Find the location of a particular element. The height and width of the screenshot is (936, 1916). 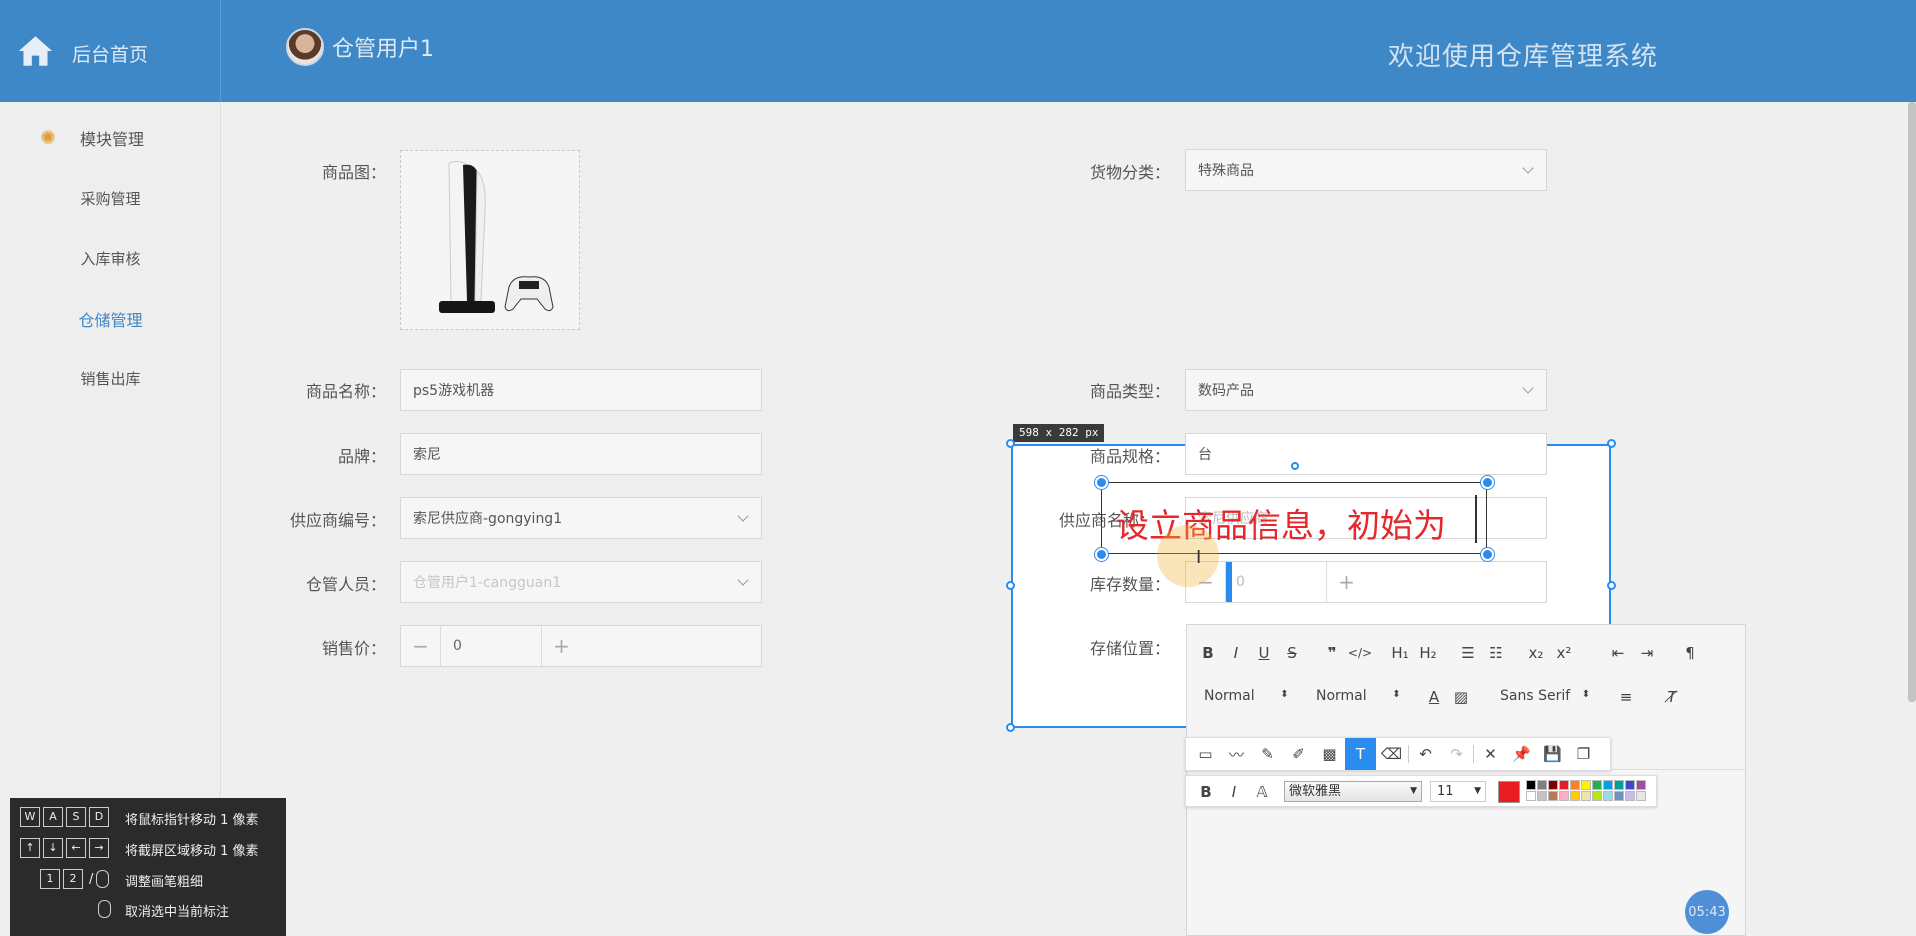

pin-icon: 📌 is located at coordinates (1521, 754).